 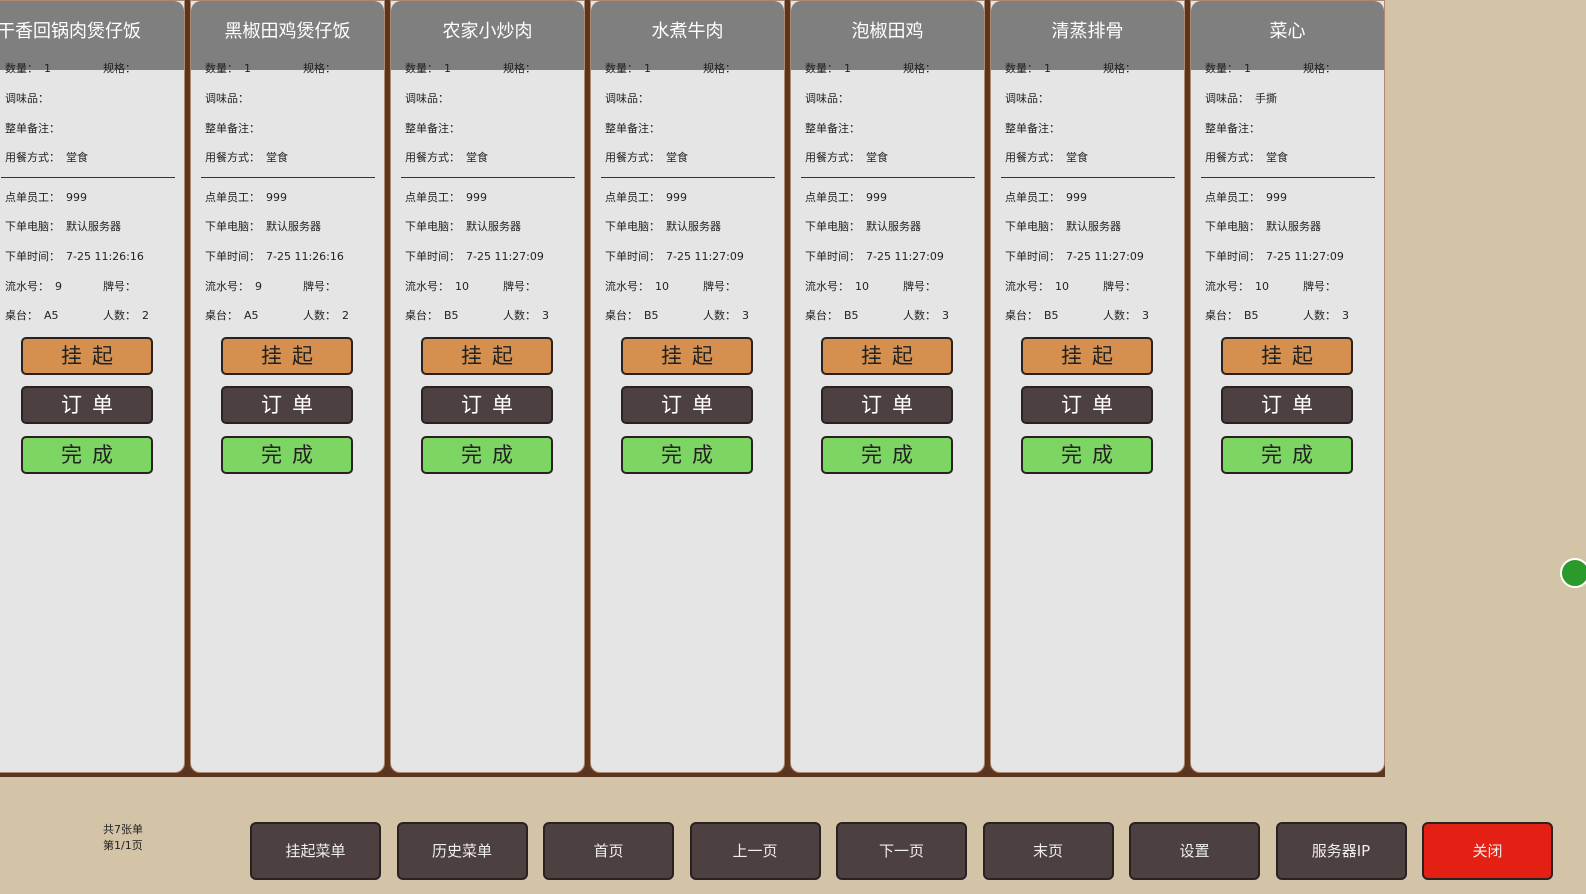 What do you see at coordinates (1487, 851) in the screenshot?
I see `footer-button: 关闭` at bounding box center [1487, 851].